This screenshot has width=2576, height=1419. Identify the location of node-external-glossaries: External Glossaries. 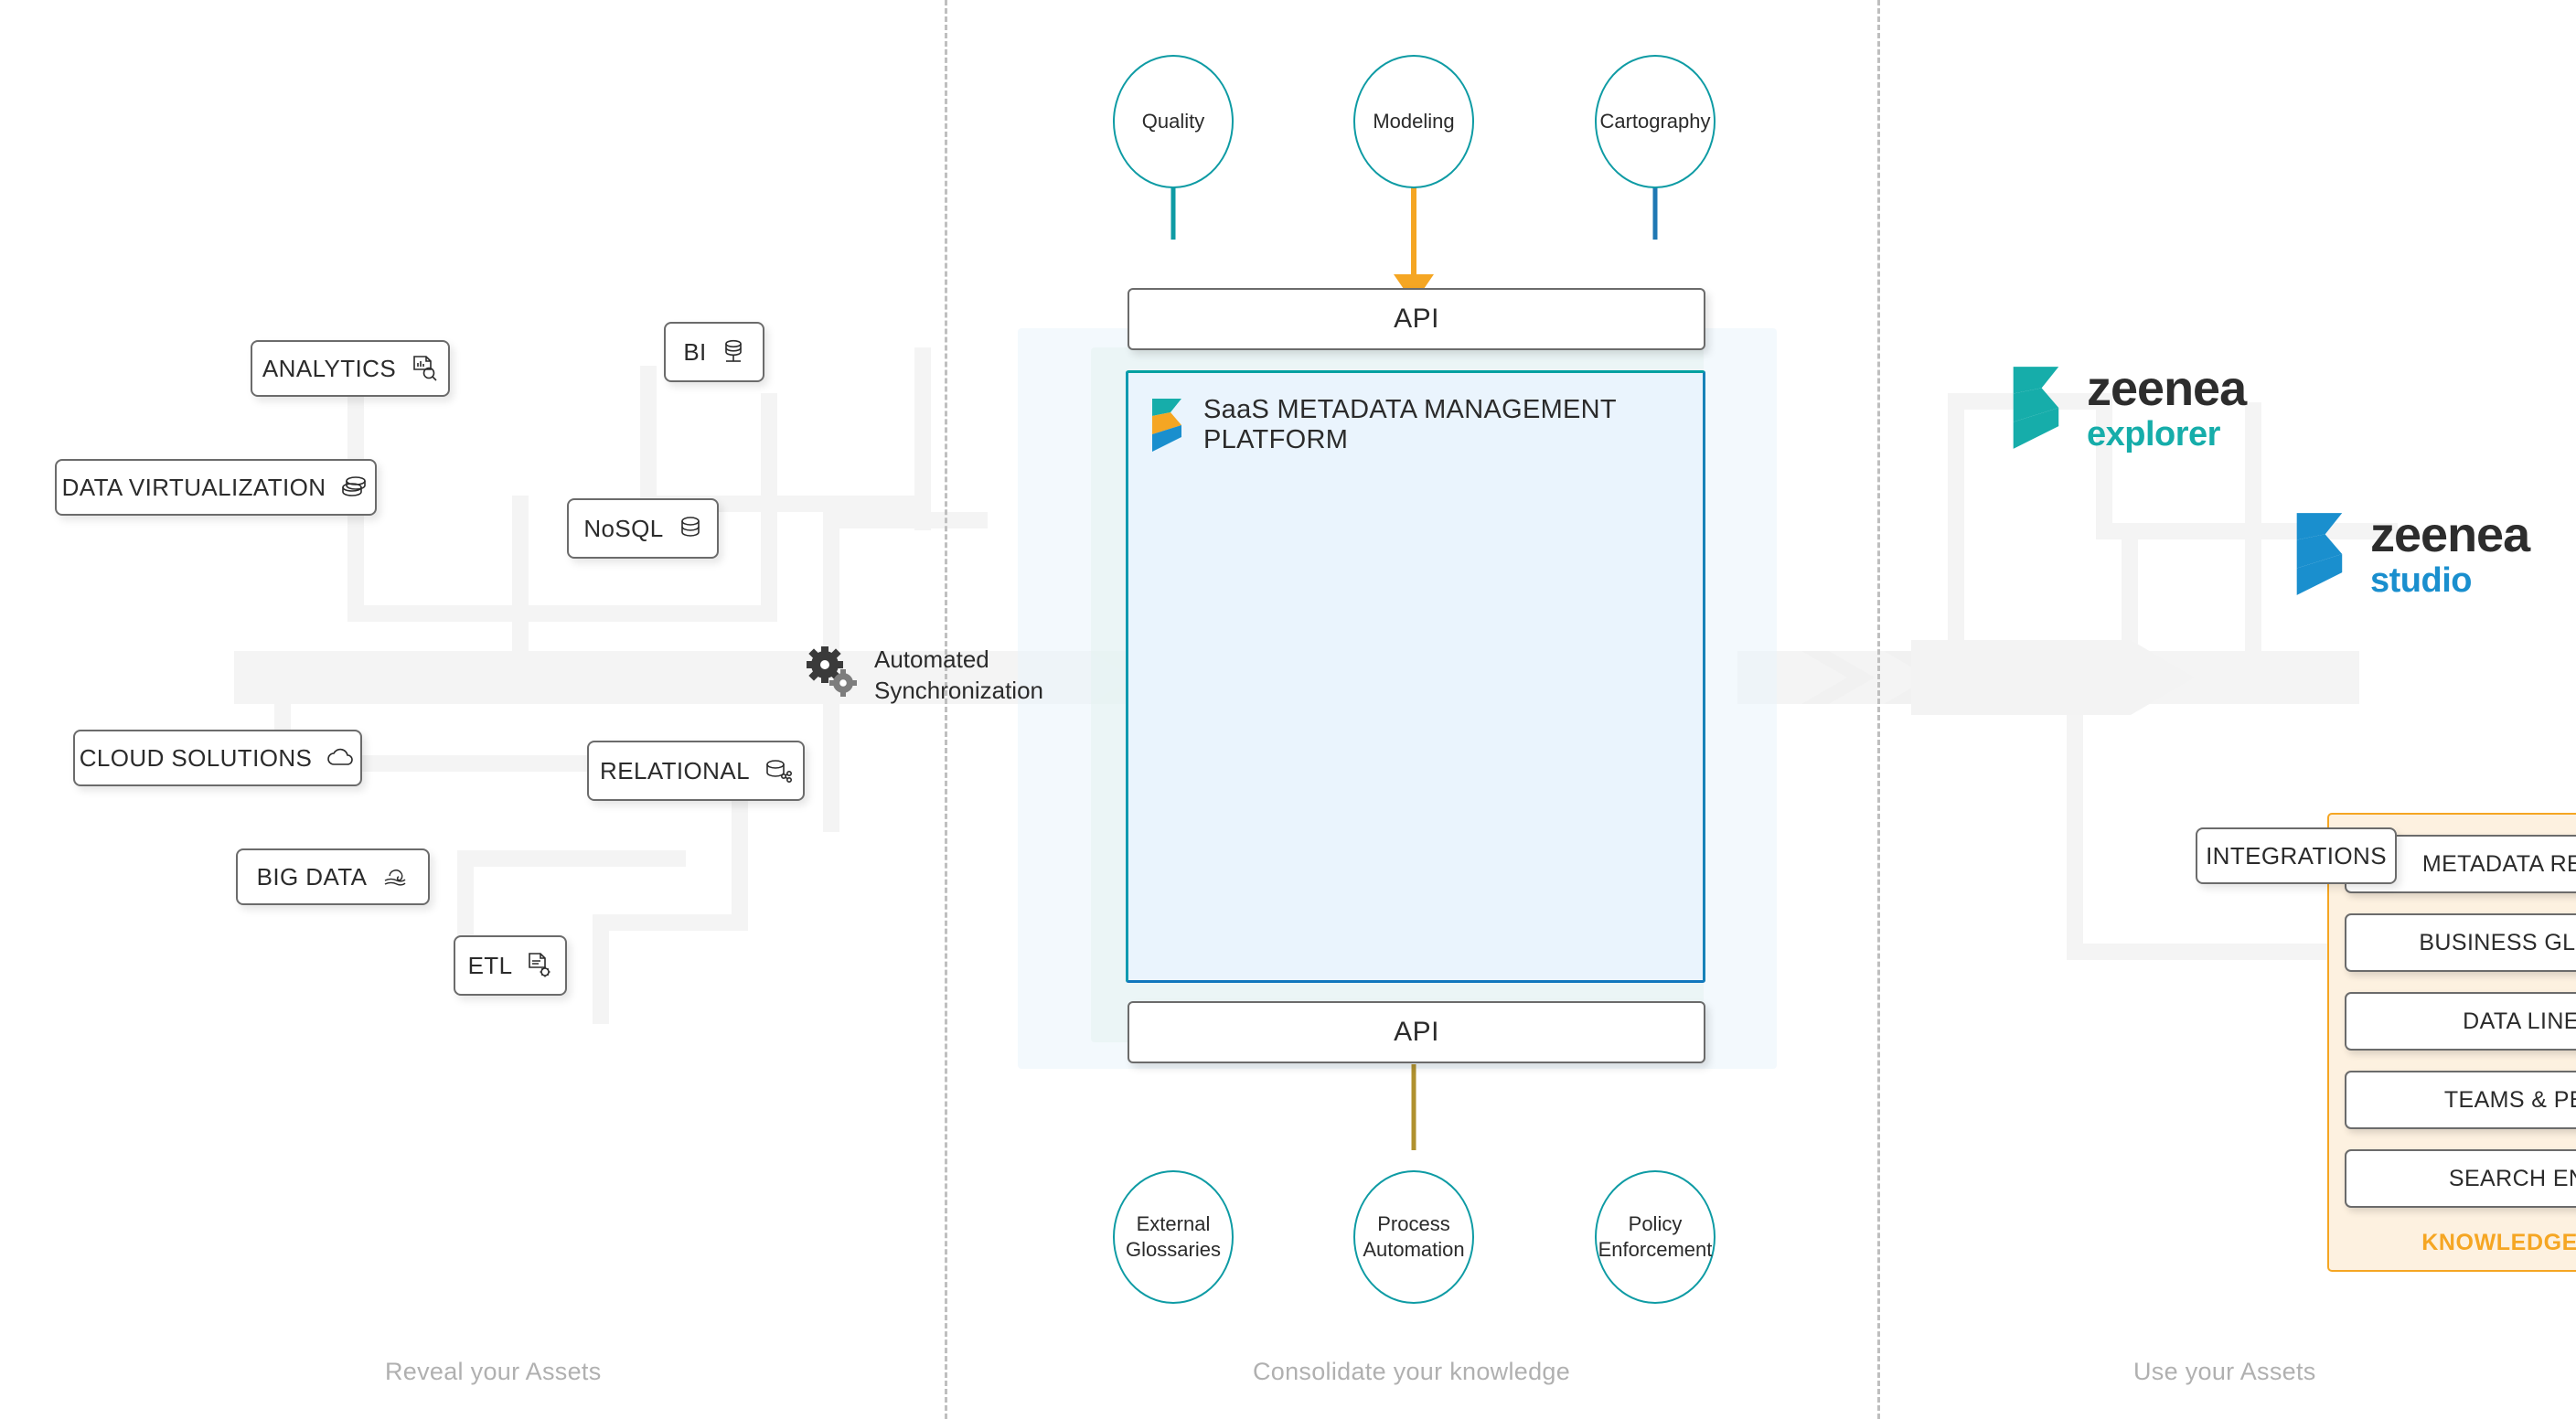
(1173, 1237).